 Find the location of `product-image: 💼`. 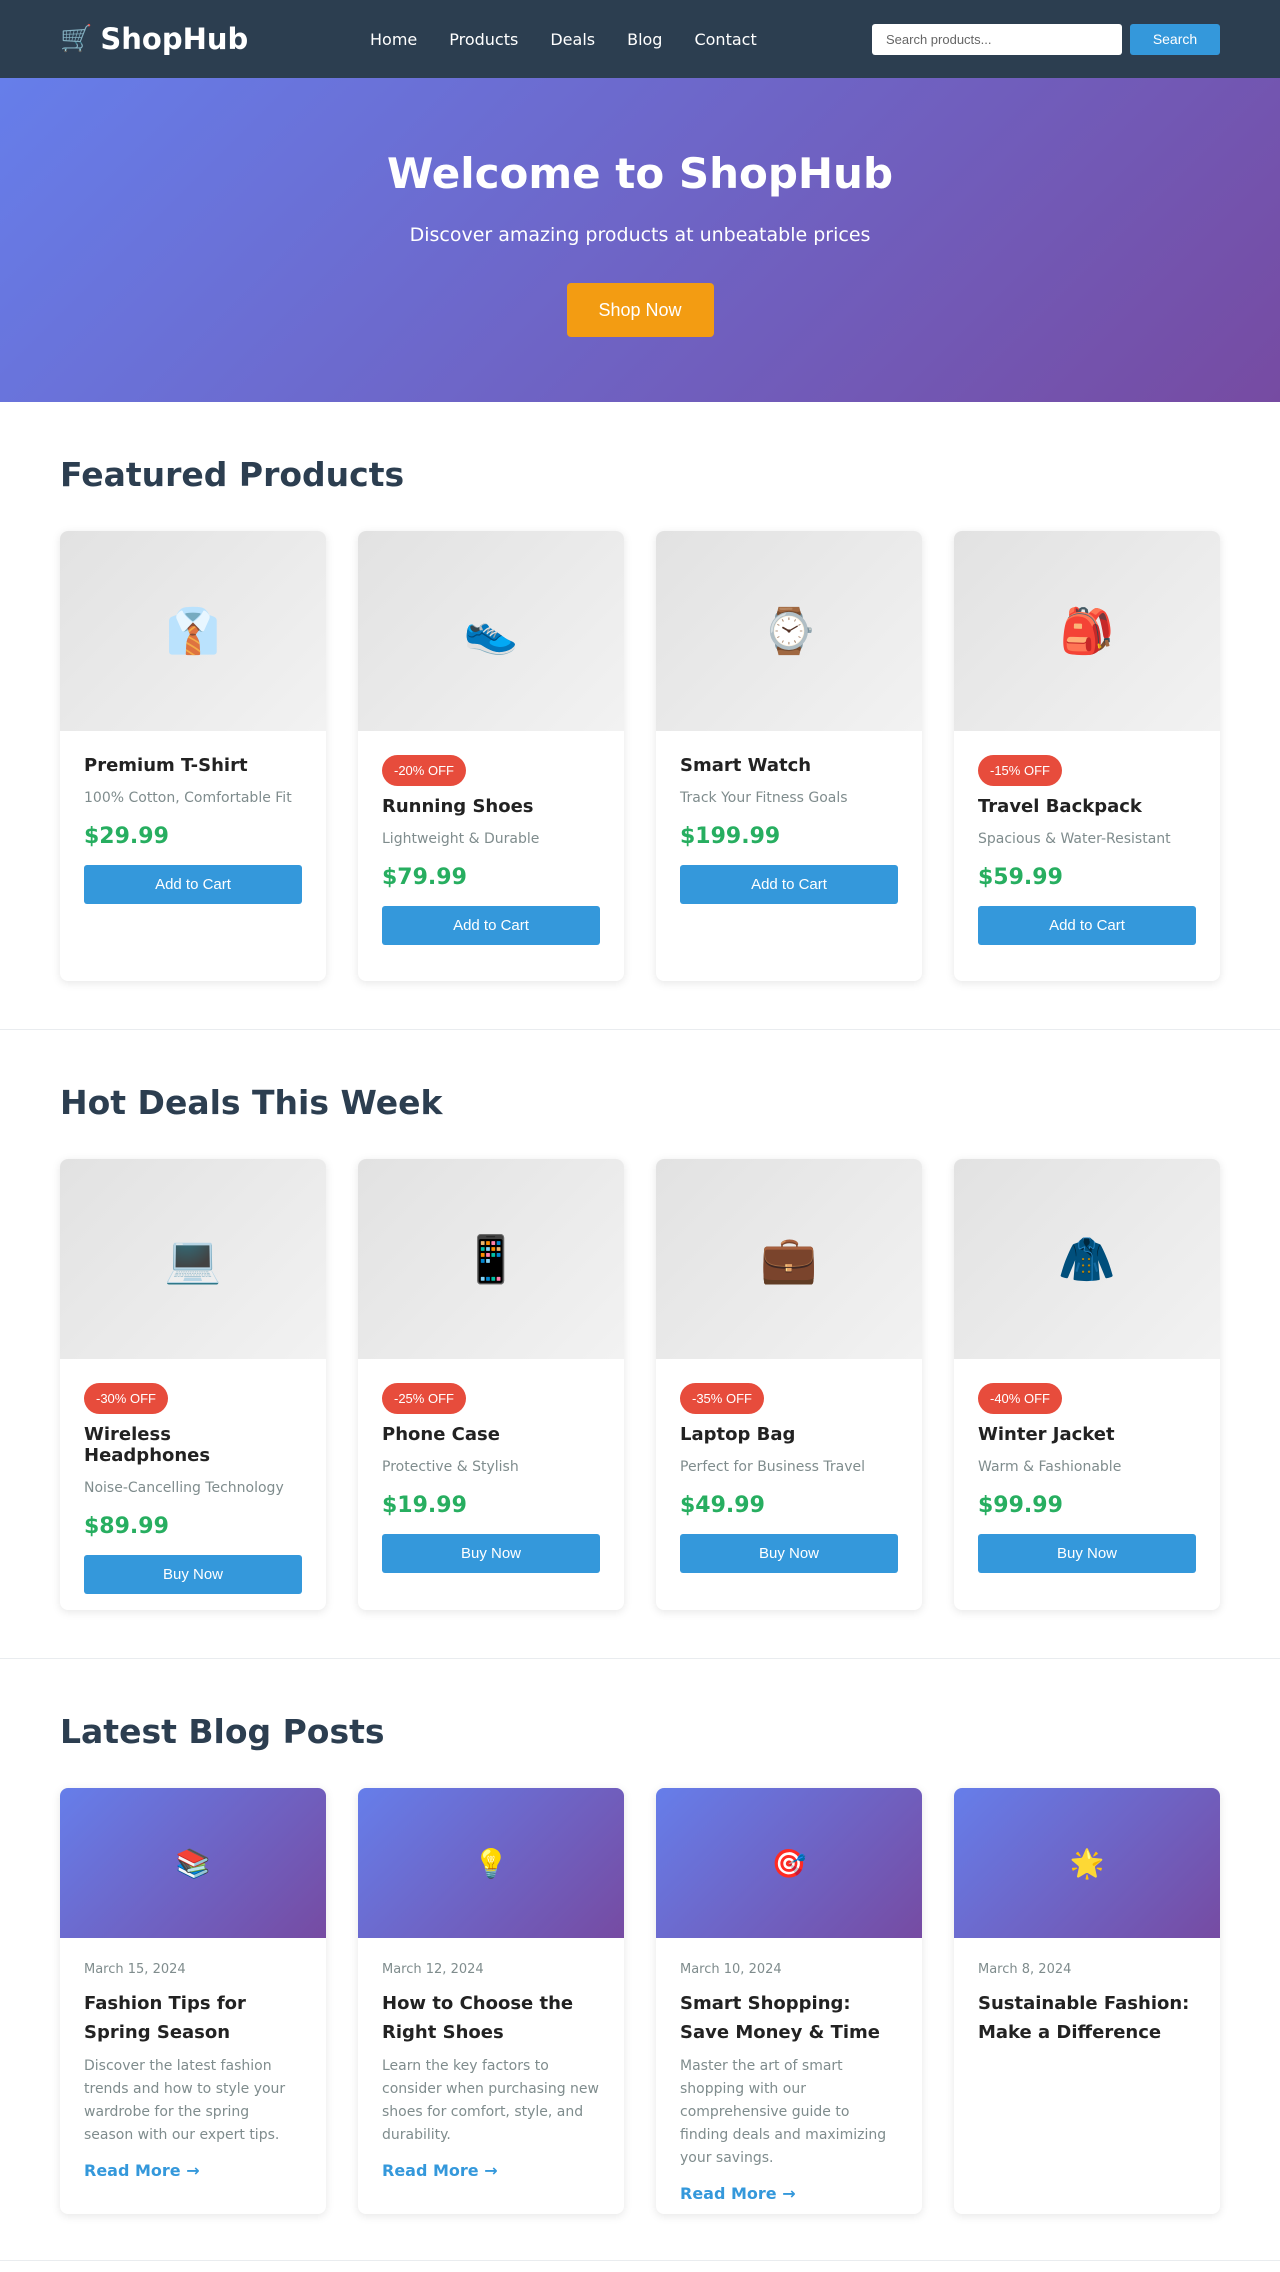

product-image: 💼 is located at coordinates (789, 1259).